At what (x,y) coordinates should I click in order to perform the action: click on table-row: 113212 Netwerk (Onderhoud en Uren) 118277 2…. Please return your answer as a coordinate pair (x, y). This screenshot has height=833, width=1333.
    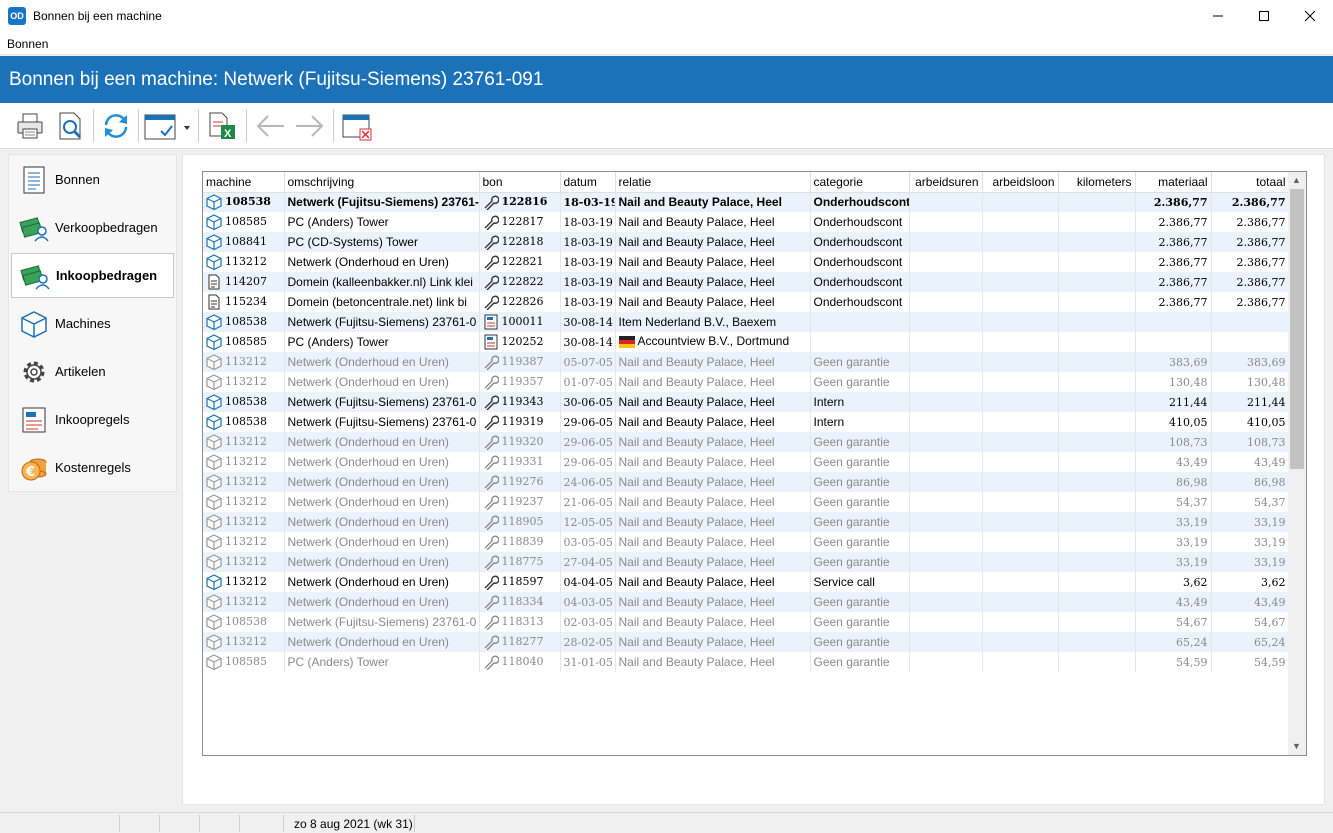
    Looking at the image, I should click on (746, 642).